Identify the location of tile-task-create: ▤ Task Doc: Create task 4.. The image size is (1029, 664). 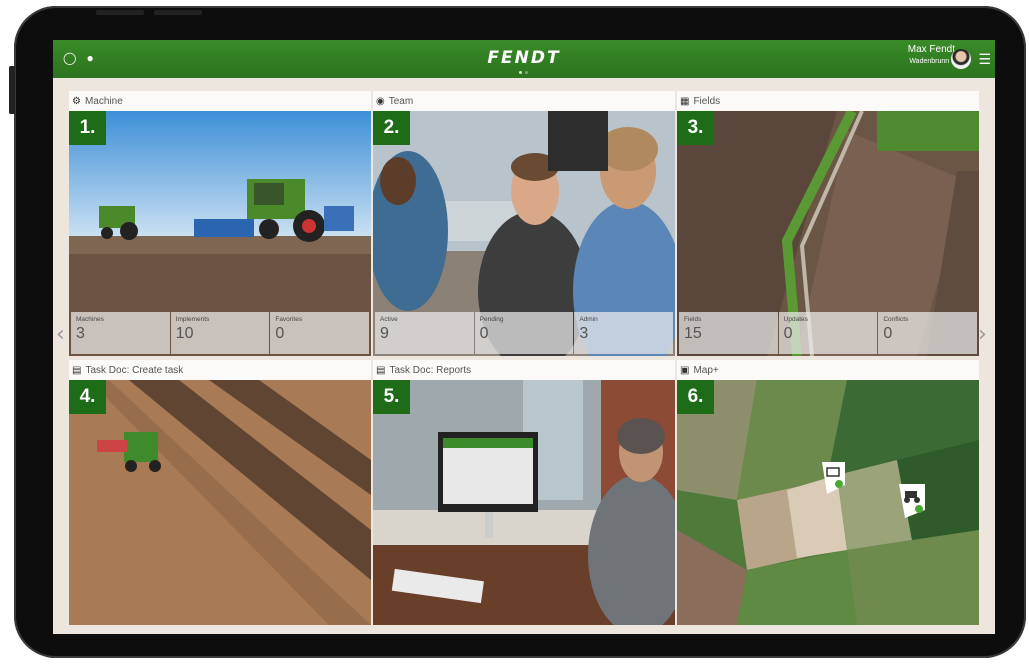
(220, 492).